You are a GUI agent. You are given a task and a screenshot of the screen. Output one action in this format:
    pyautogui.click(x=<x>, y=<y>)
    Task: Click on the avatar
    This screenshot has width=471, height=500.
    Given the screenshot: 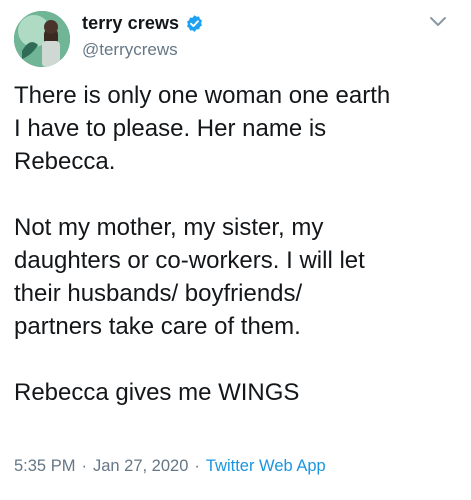 What is the action you would take?
    pyautogui.click(x=42, y=39)
    